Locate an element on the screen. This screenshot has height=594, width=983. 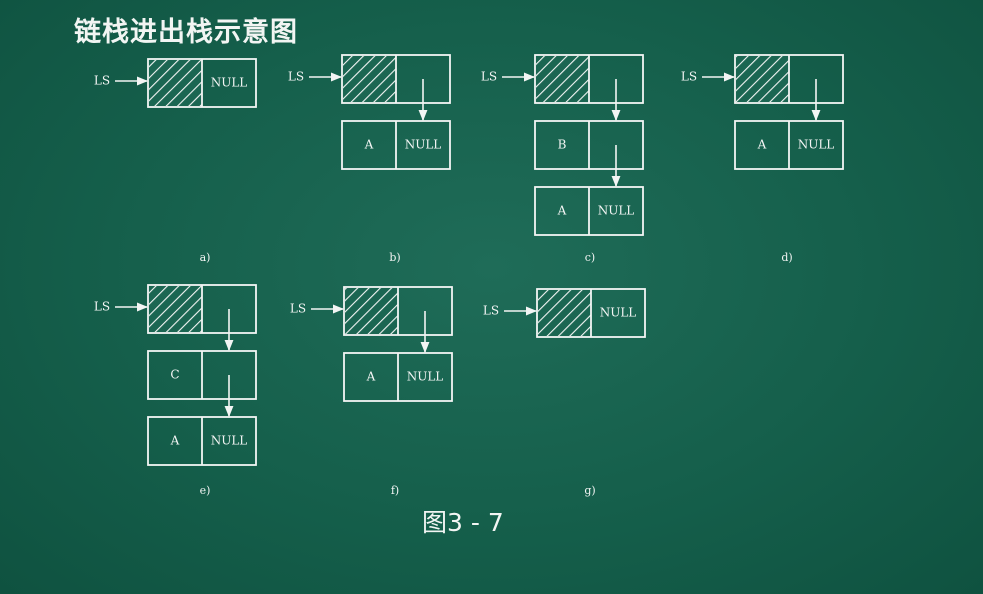
stack-panel-a: LS NULL a) is located at coordinates (175, 161).